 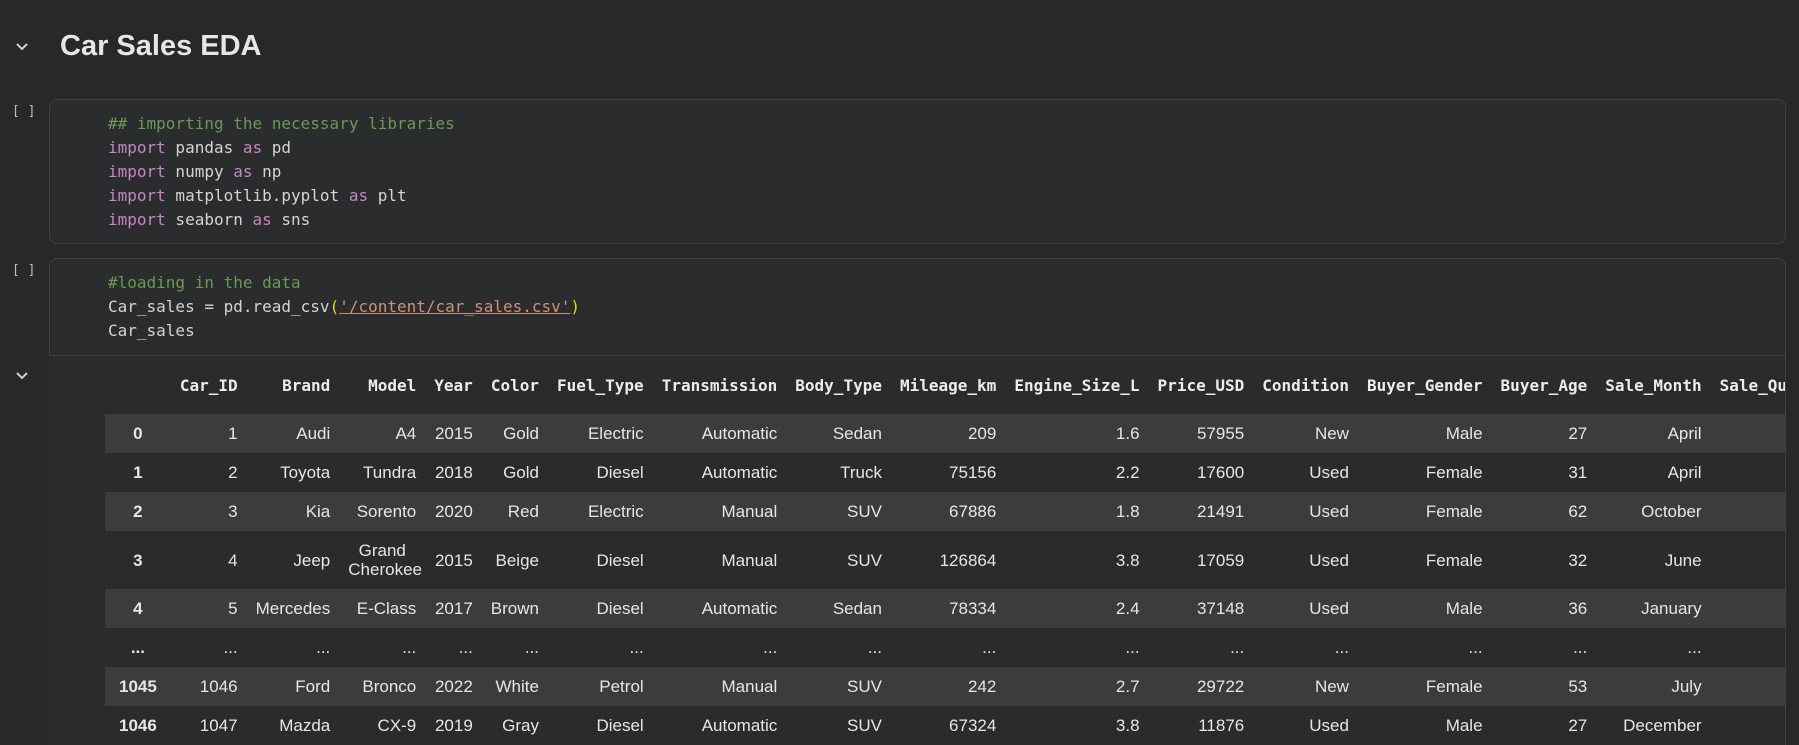 I want to click on table-cell: SUV, so click(x=864, y=725).